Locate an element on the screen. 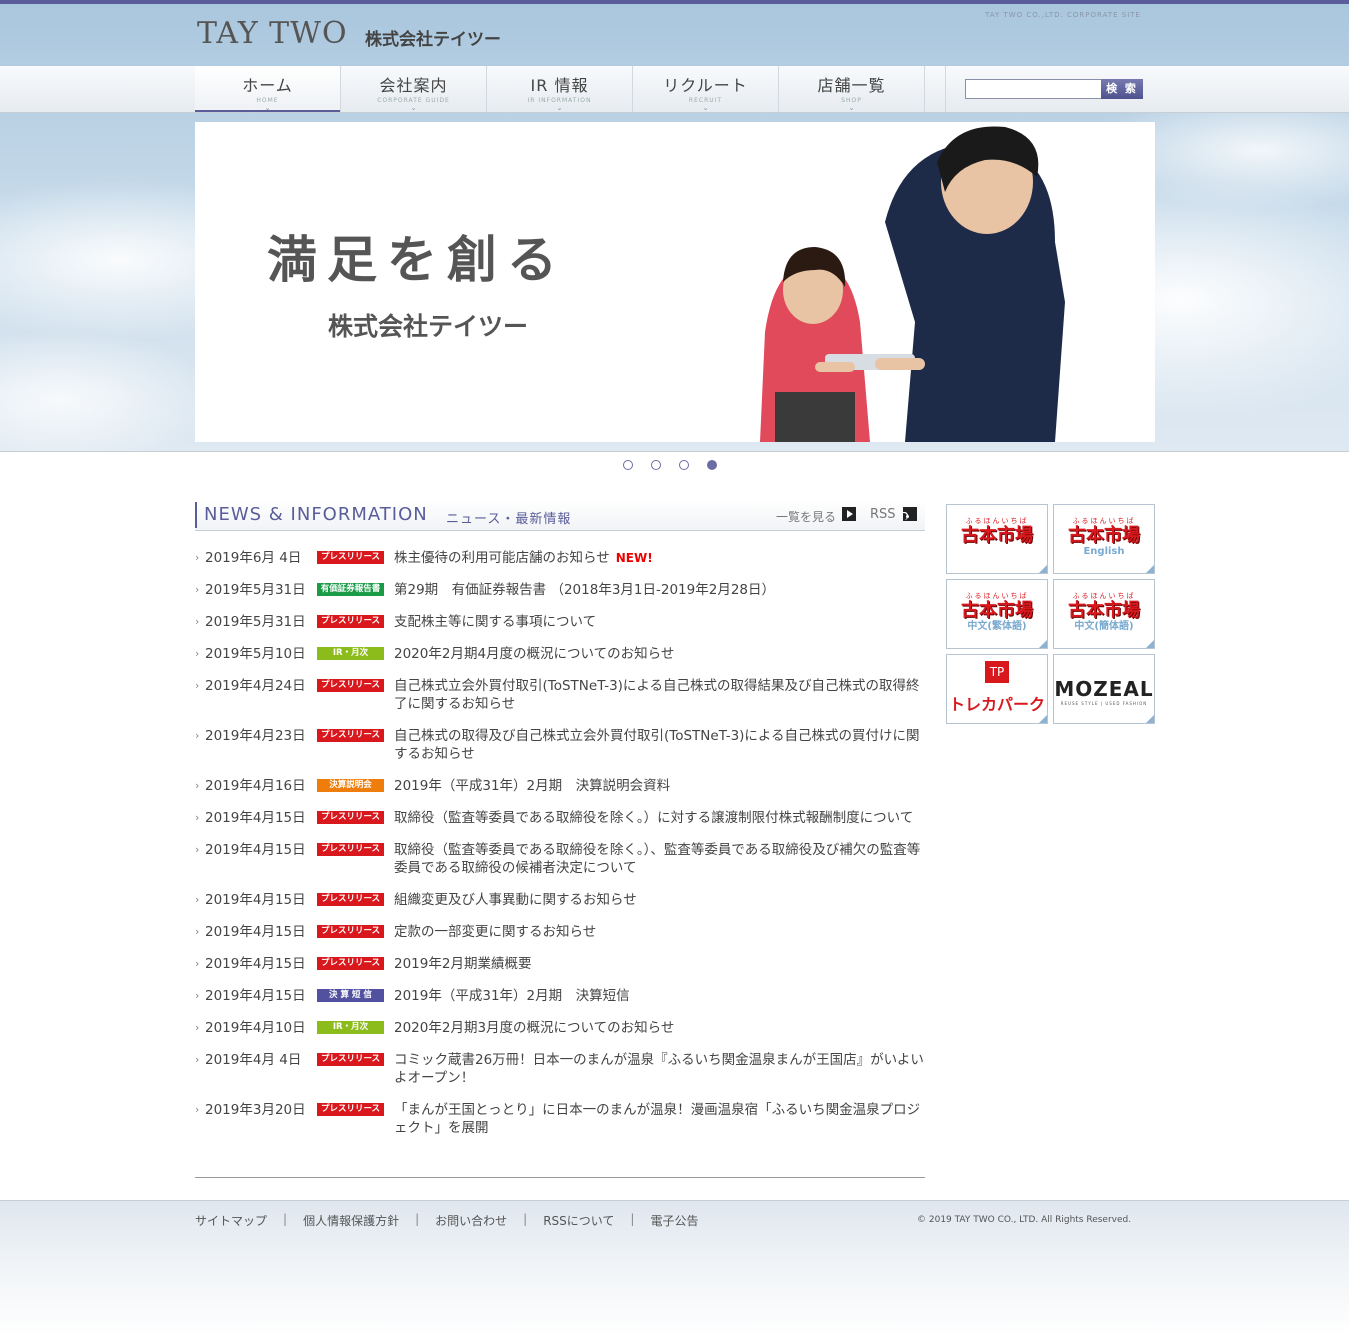  nav-label: ホーム is located at coordinates (267, 85).